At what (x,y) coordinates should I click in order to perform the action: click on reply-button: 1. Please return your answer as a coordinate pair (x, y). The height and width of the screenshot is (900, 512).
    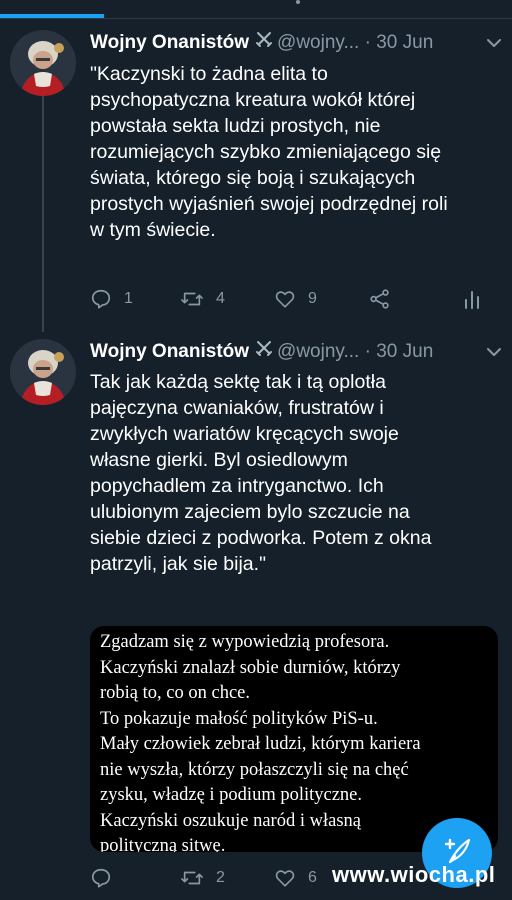
    Looking at the image, I should click on (111, 299).